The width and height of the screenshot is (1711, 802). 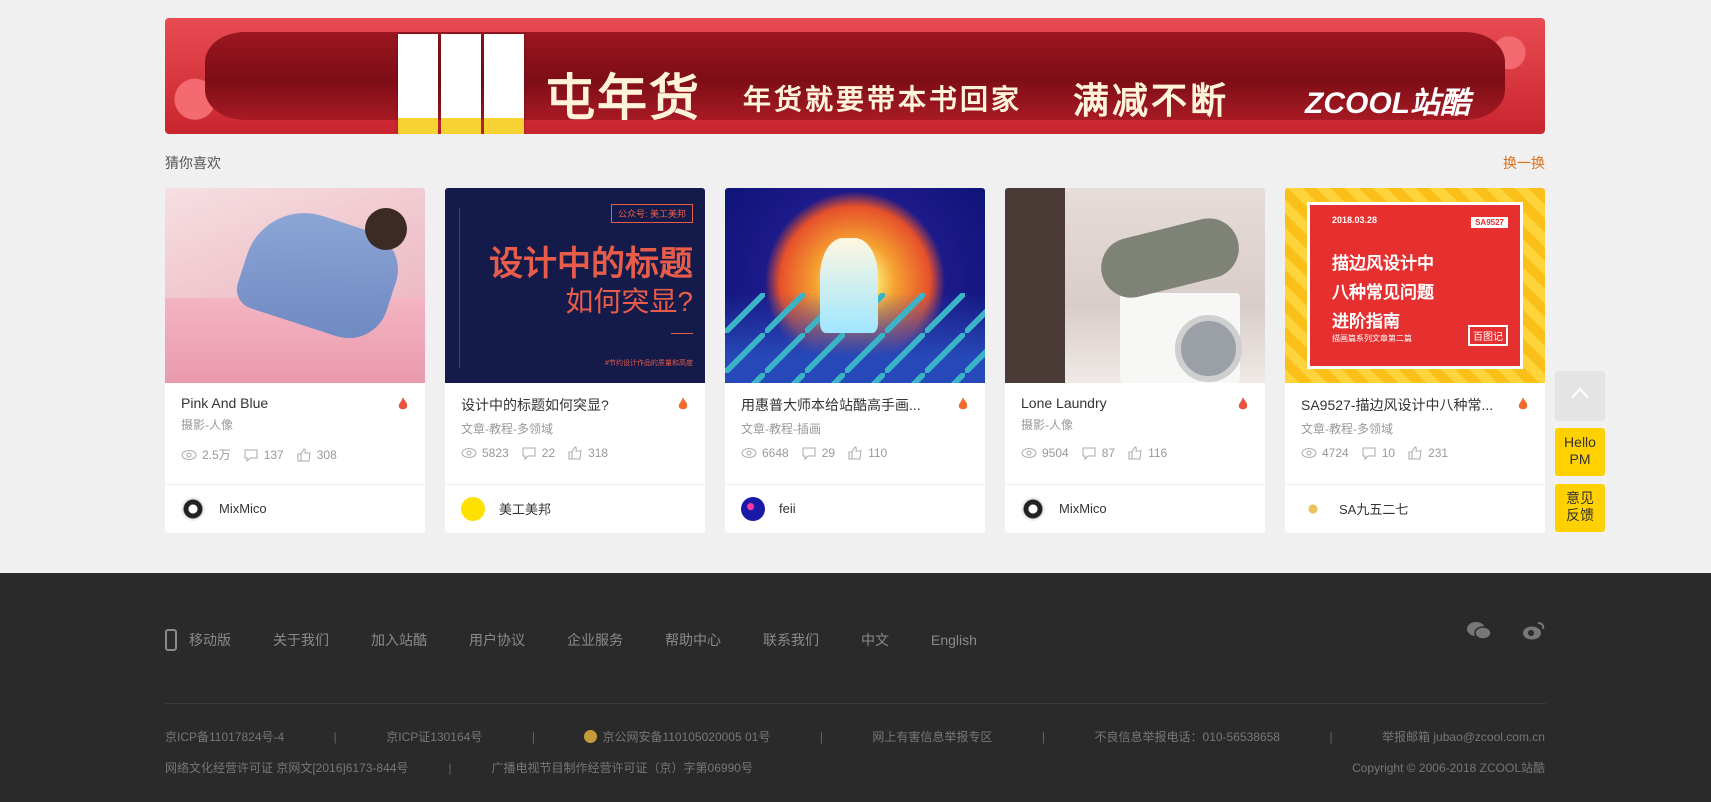 What do you see at coordinates (677, 736) in the screenshot?
I see `police-record: 京公网安备110105020005 01号` at bounding box center [677, 736].